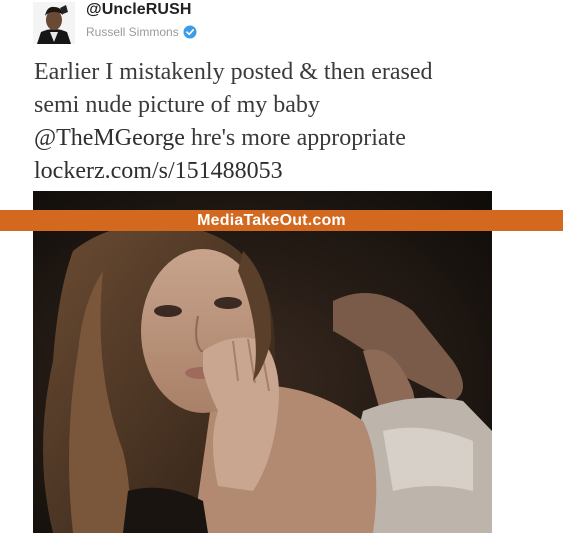 Image resolution: width=563 pixels, height=533 pixels. Describe the element at coordinates (139, 10) in the screenshot. I see `user-handle: @UncleRUSH` at that location.